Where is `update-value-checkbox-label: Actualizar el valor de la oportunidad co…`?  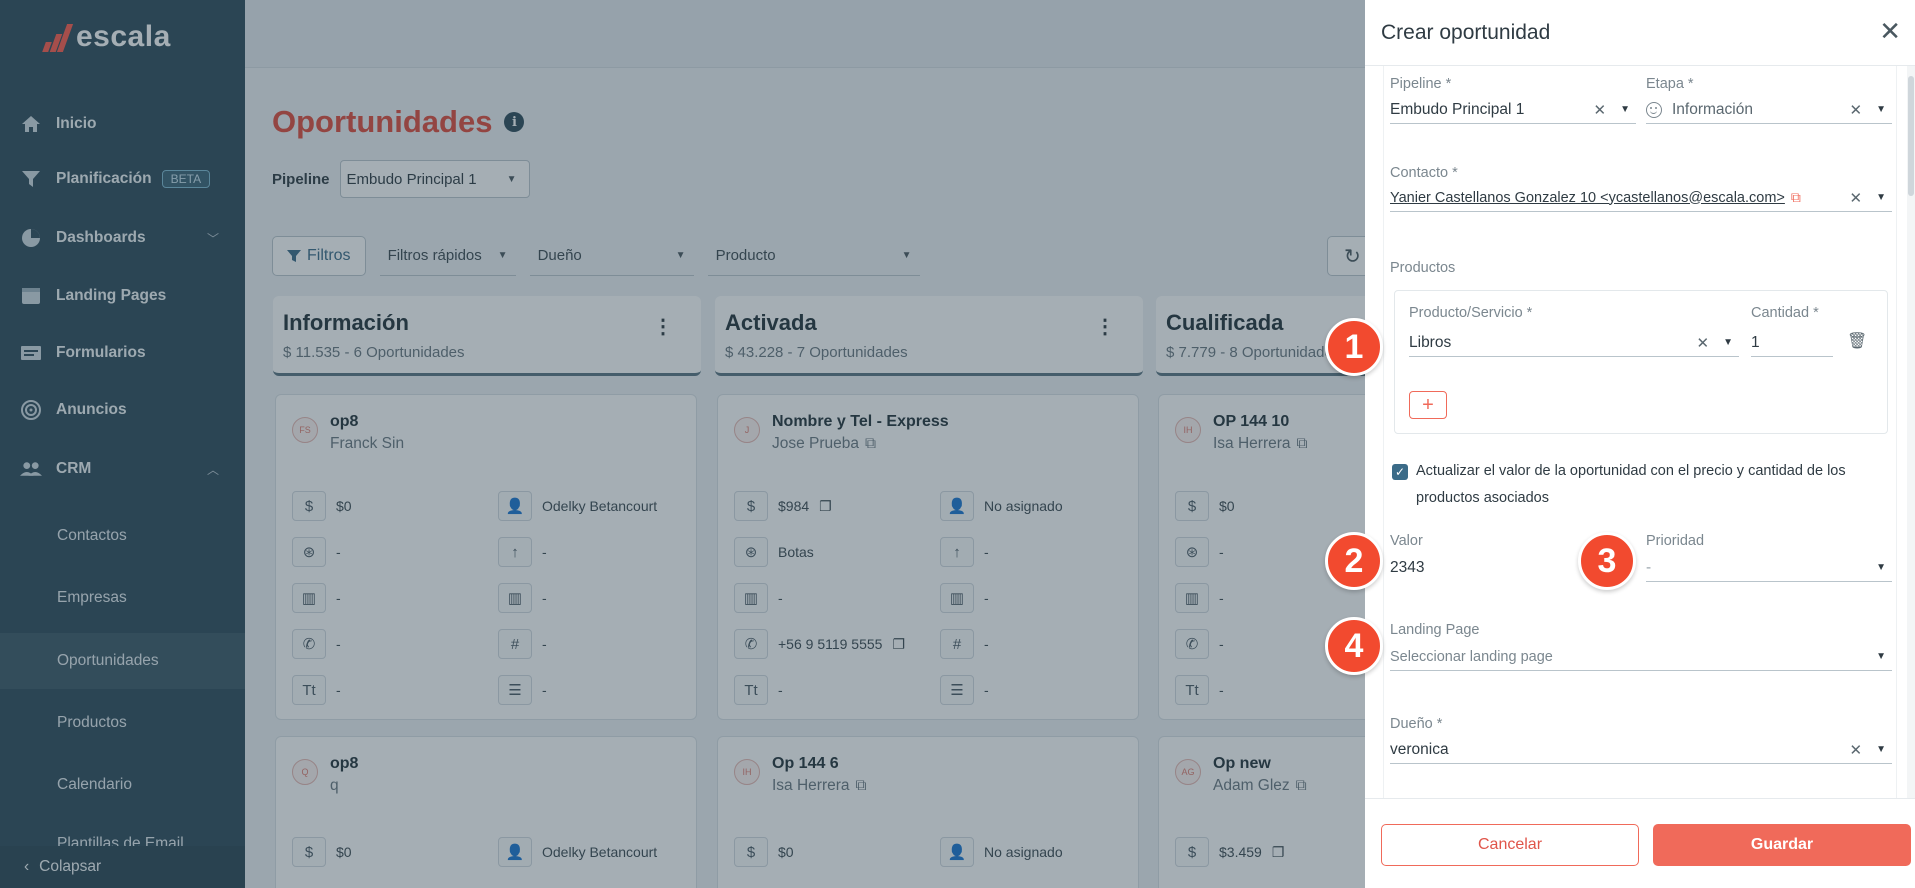 update-value-checkbox-label: Actualizar el valor de la oportunidad co… is located at coordinates (1631, 485).